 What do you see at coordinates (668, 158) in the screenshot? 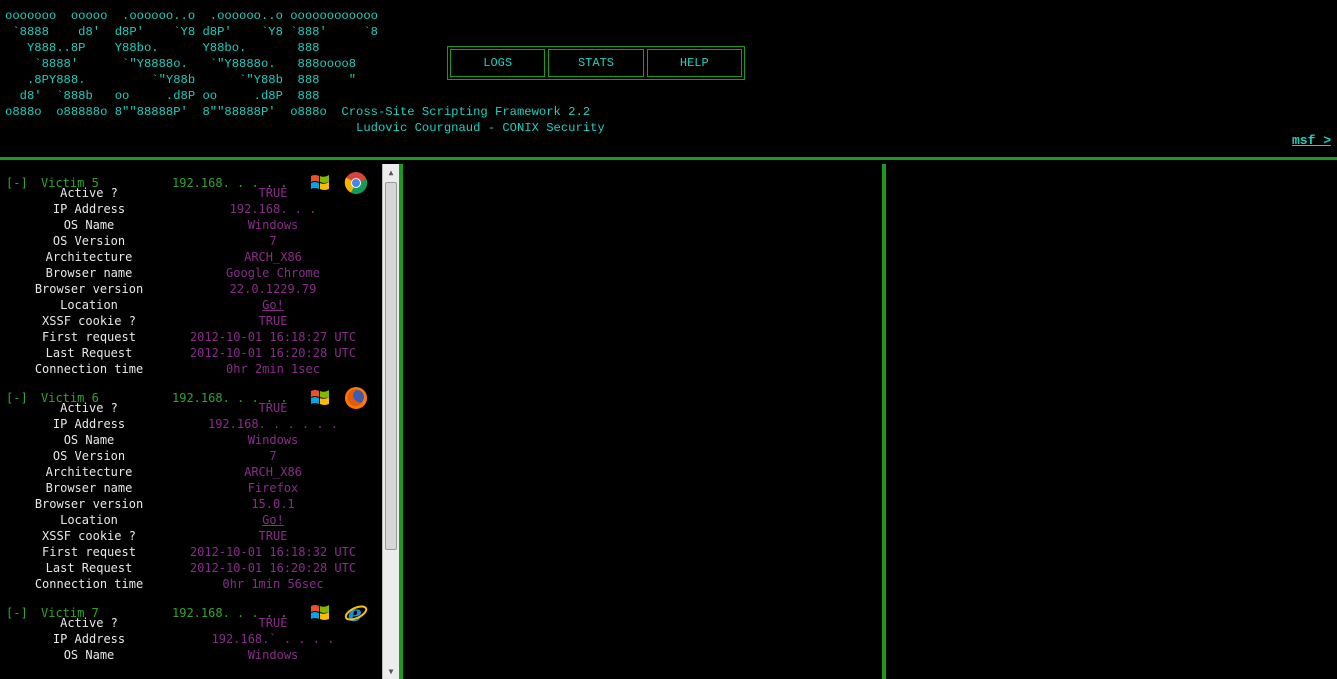
I see `header-divider` at bounding box center [668, 158].